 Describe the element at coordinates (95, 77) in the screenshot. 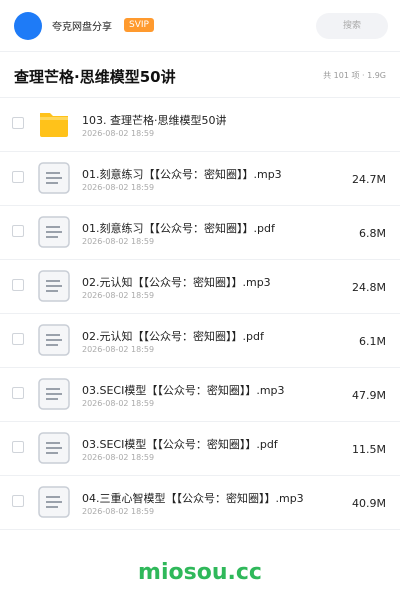

I see `page-title: 查理芒格·思维模型50讲` at that location.